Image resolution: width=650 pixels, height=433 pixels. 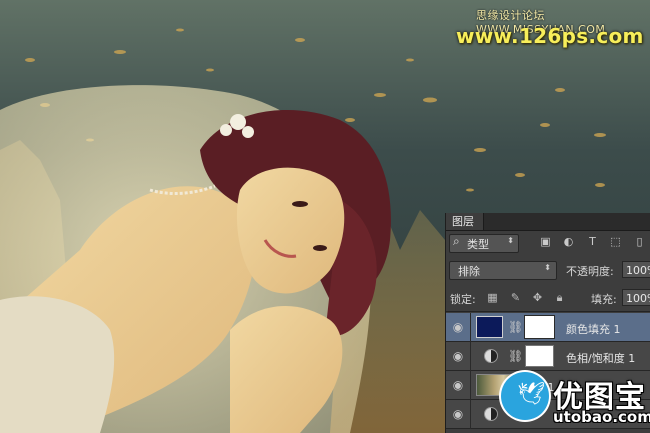 What do you see at coordinates (600, 358) in the screenshot?
I see `layer-name: 色相/饱和度 1` at bounding box center [600, 358].